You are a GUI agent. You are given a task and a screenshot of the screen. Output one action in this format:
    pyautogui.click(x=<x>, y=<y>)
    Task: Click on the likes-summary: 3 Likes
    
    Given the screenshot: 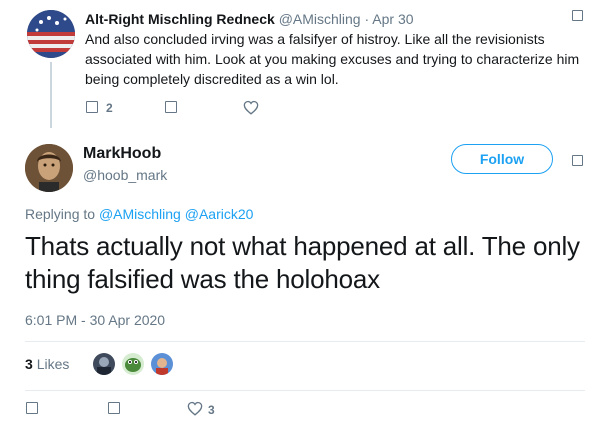 What is the action you would take?
    pyautogui.click(x=47, y=364)
    